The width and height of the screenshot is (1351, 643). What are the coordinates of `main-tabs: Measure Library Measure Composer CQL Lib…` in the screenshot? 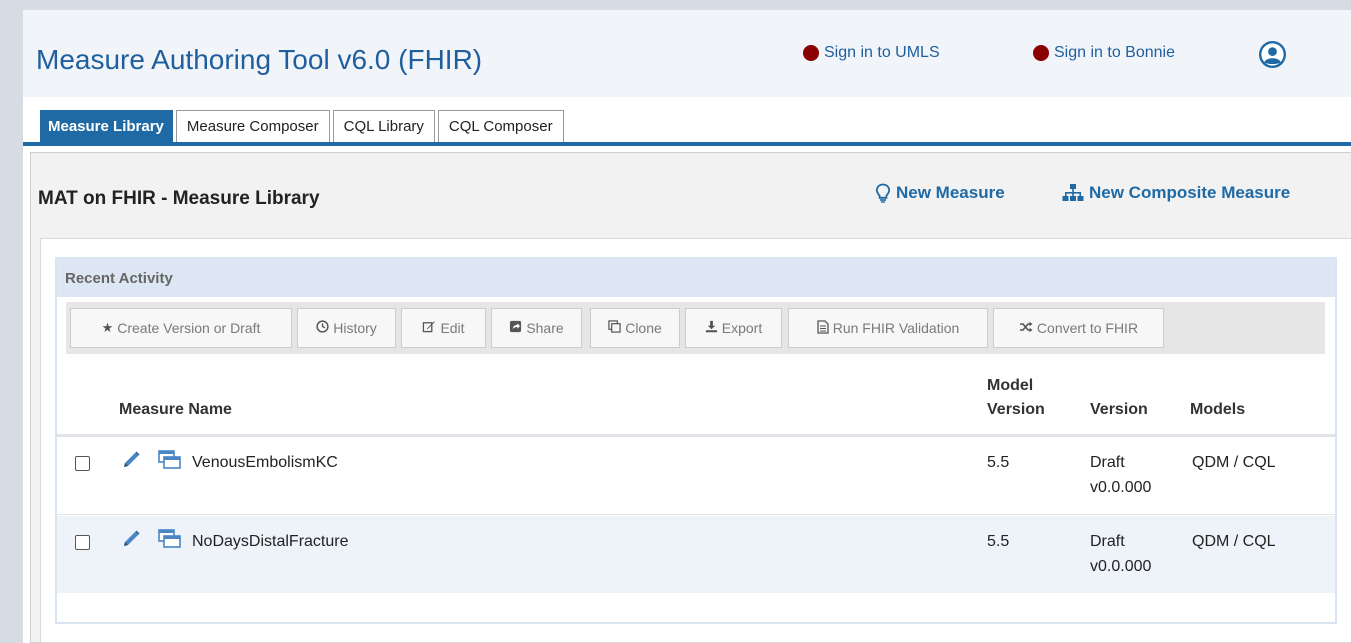 It's located at (303, 126).